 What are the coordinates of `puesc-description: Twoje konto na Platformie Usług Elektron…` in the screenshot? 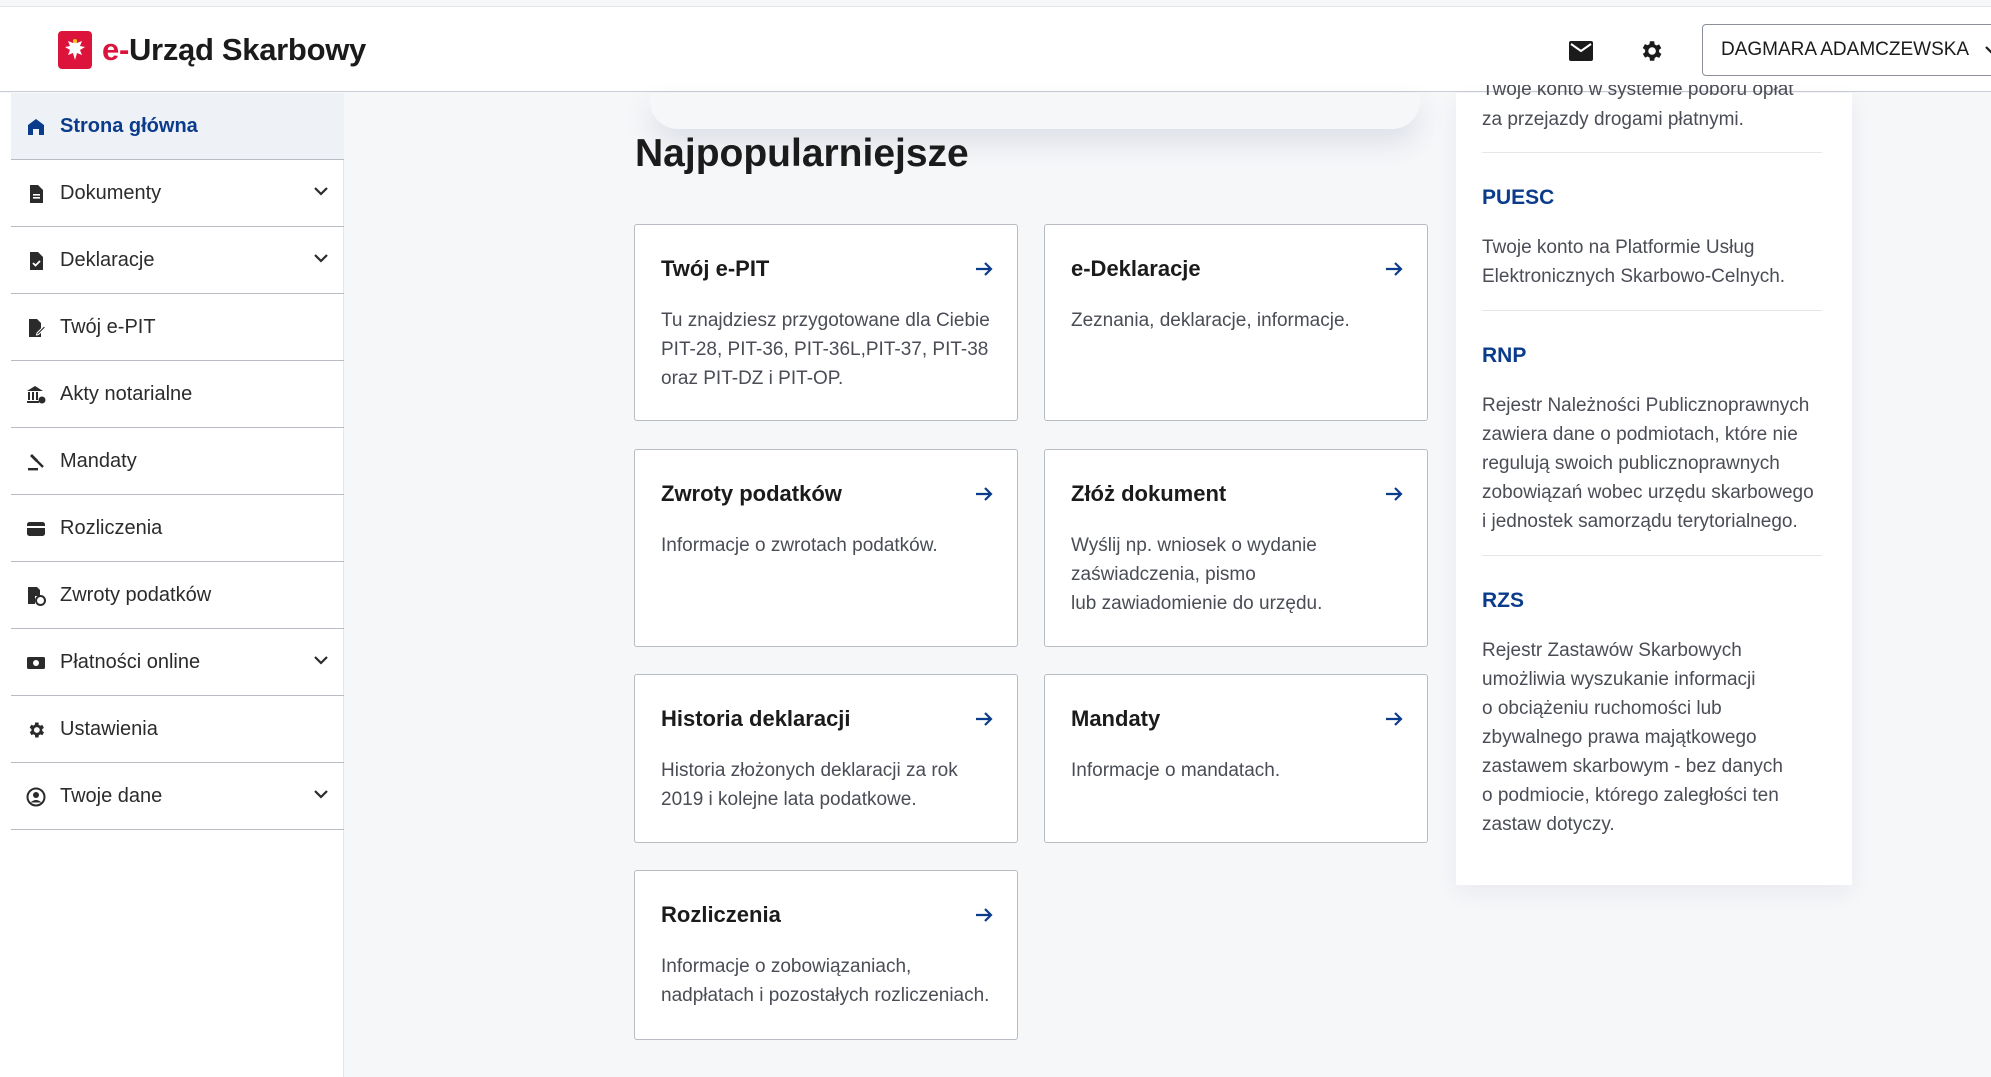 It's located at (1634, 262).